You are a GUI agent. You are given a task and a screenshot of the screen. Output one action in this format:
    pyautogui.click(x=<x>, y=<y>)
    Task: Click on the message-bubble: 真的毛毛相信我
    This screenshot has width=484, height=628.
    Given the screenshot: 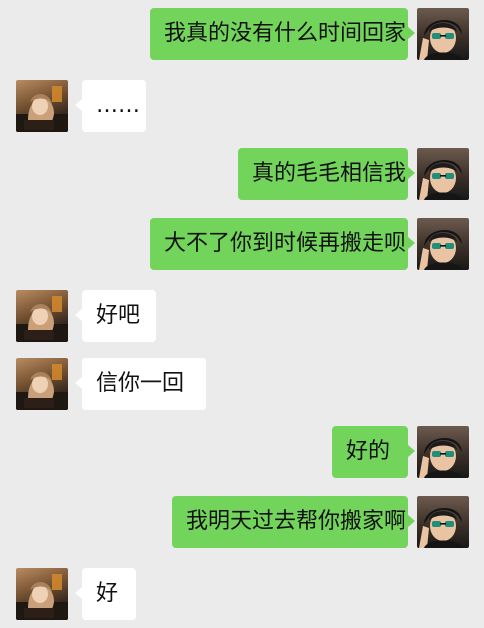 What is the action you would take?
    pyautogui.click(x=323, y=174)
    